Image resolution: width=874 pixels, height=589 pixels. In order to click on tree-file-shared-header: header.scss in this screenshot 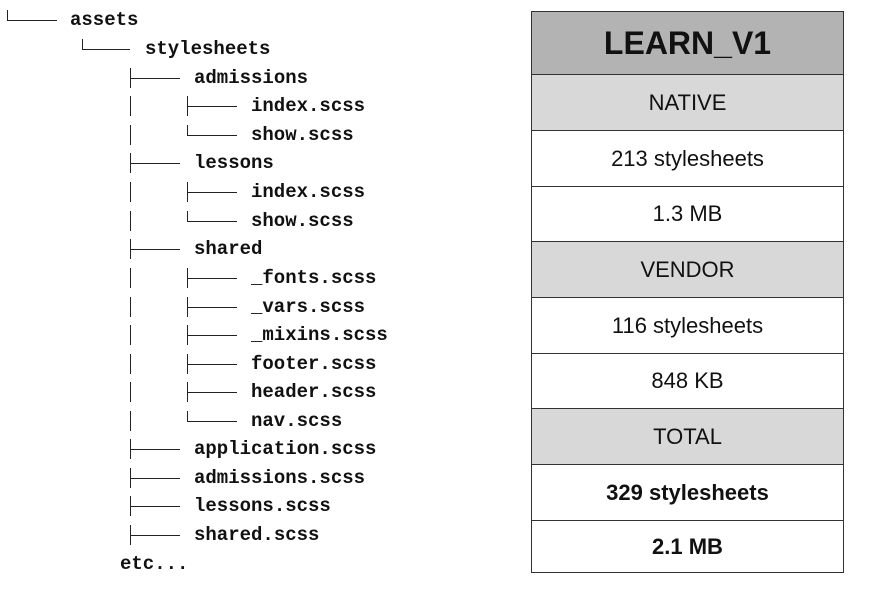, I will do `click(314, 392)`.